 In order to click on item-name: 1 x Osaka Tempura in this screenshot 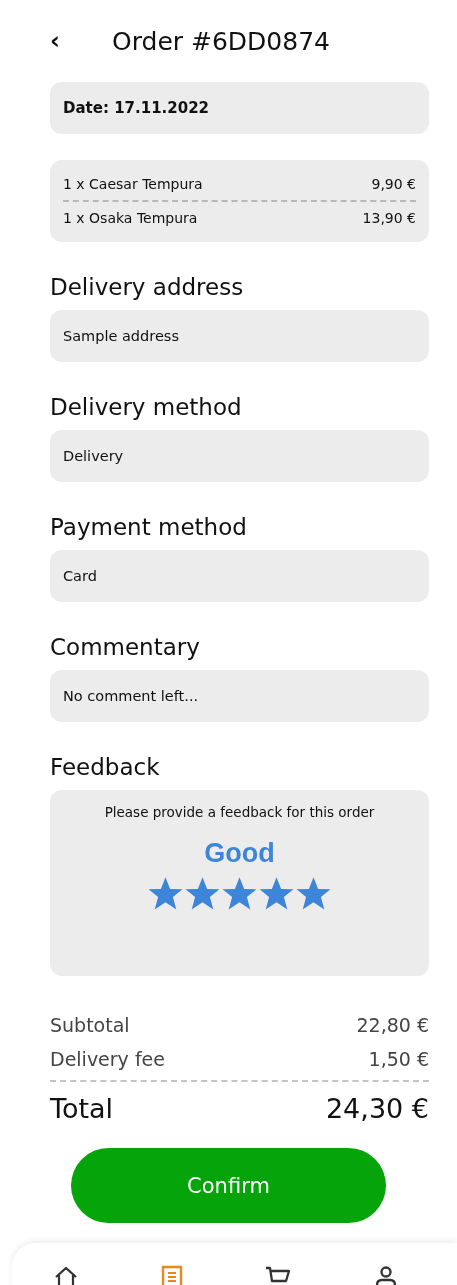, I will do `click(130, 218)`.